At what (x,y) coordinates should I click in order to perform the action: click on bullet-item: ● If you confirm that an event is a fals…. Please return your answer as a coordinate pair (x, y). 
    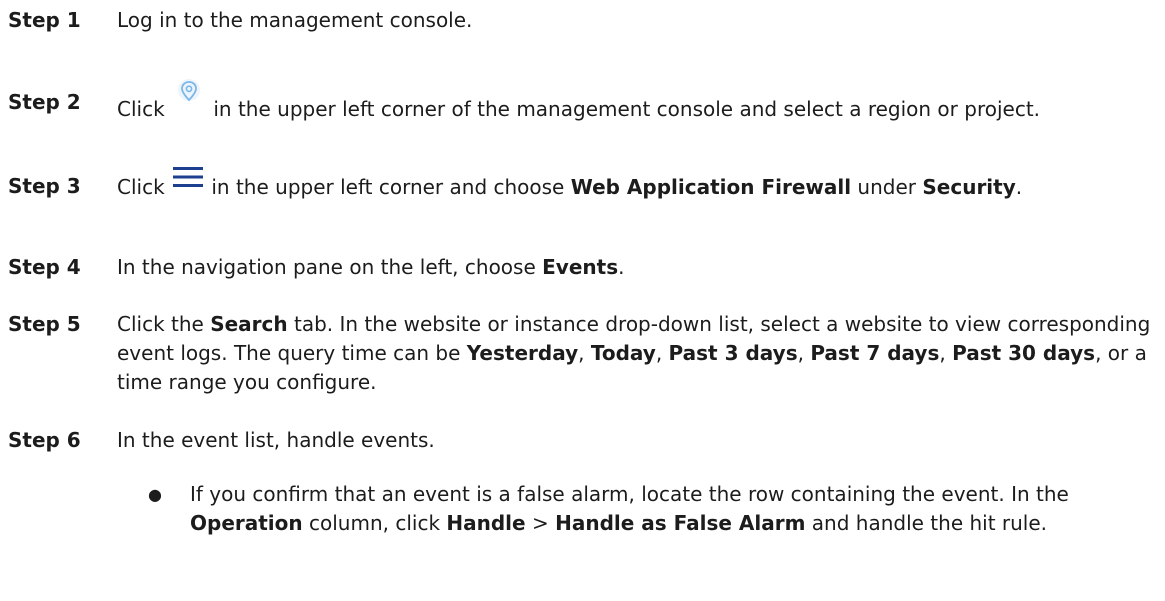
    Looking at the image, I should click on (653, 509).